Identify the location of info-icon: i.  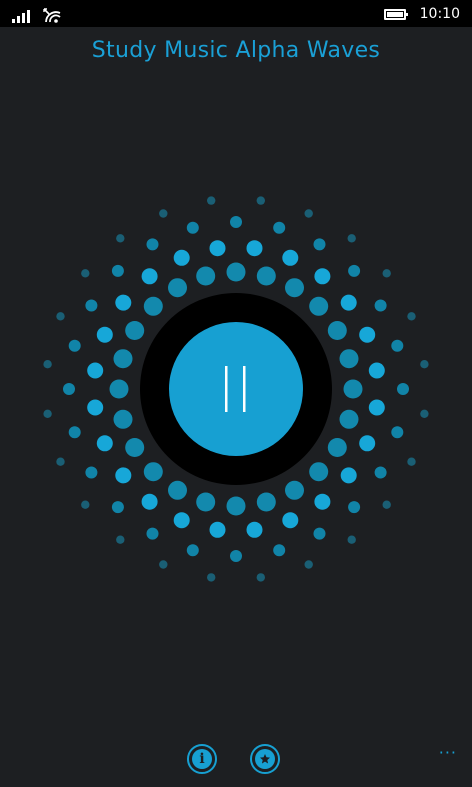
(202, 759).